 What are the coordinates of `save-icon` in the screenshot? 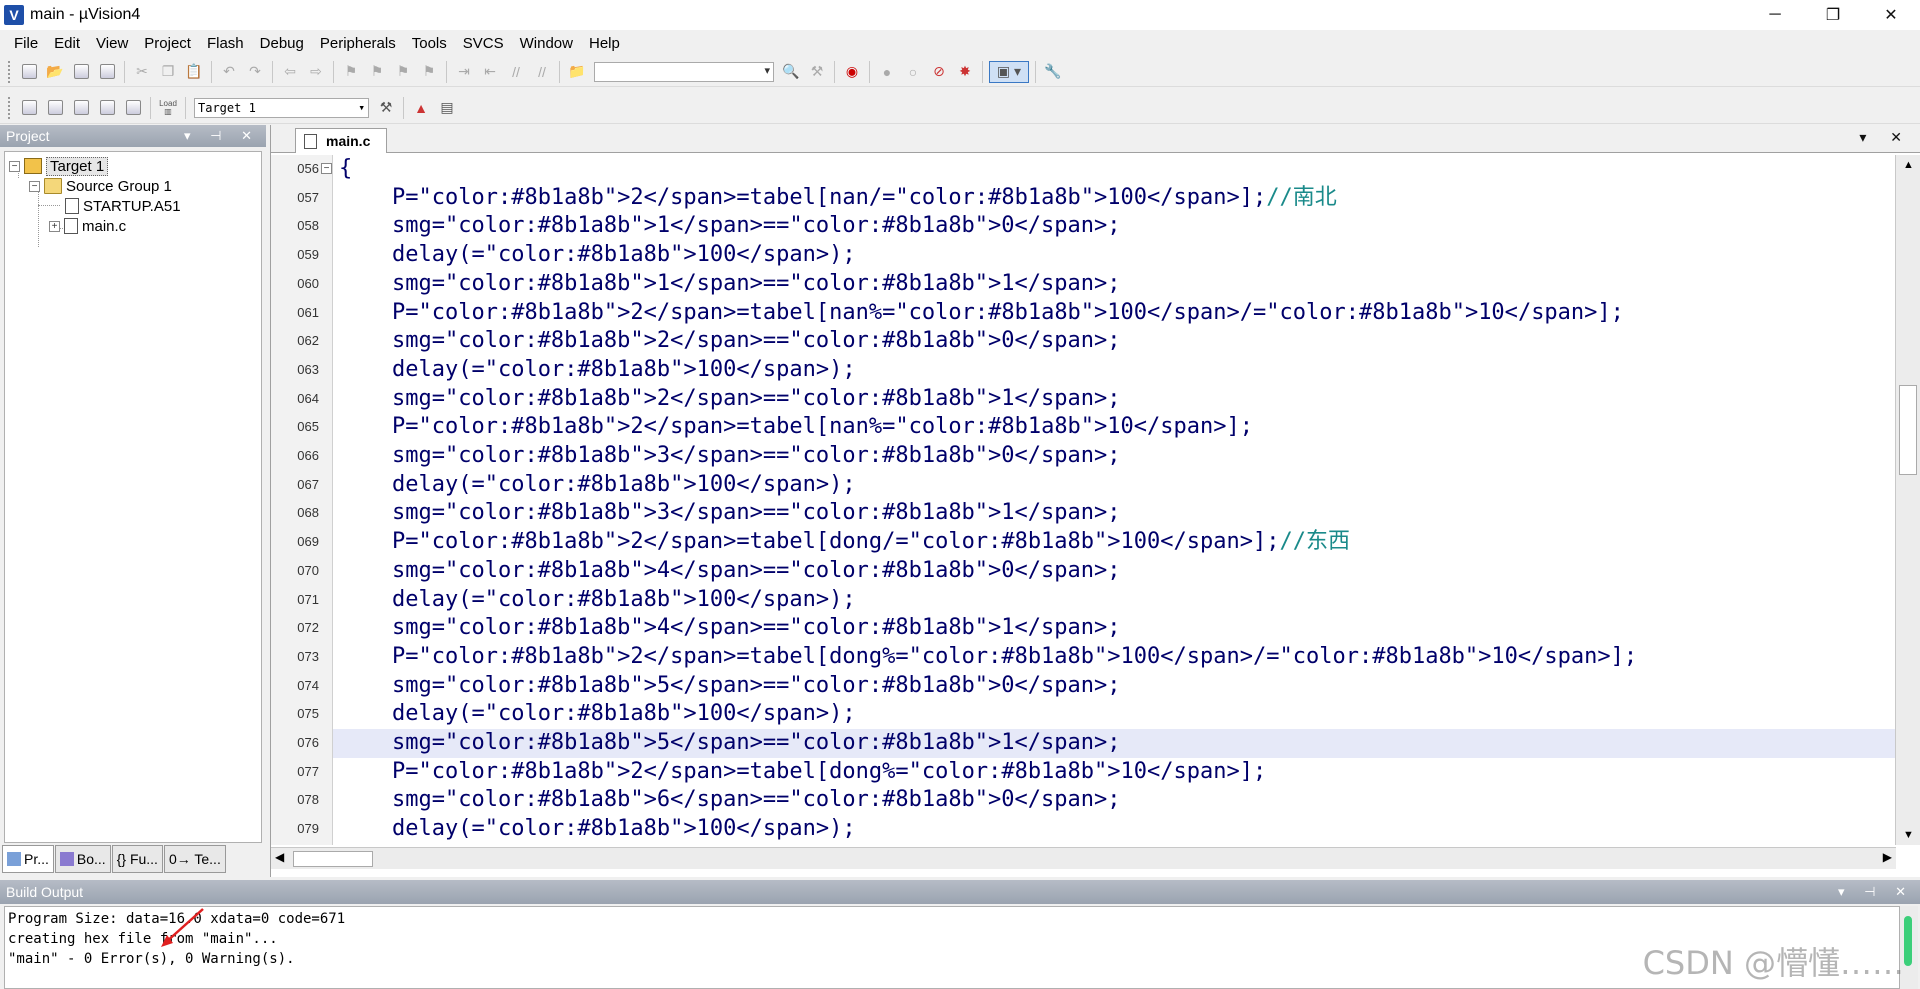 It's located at (81, 72).